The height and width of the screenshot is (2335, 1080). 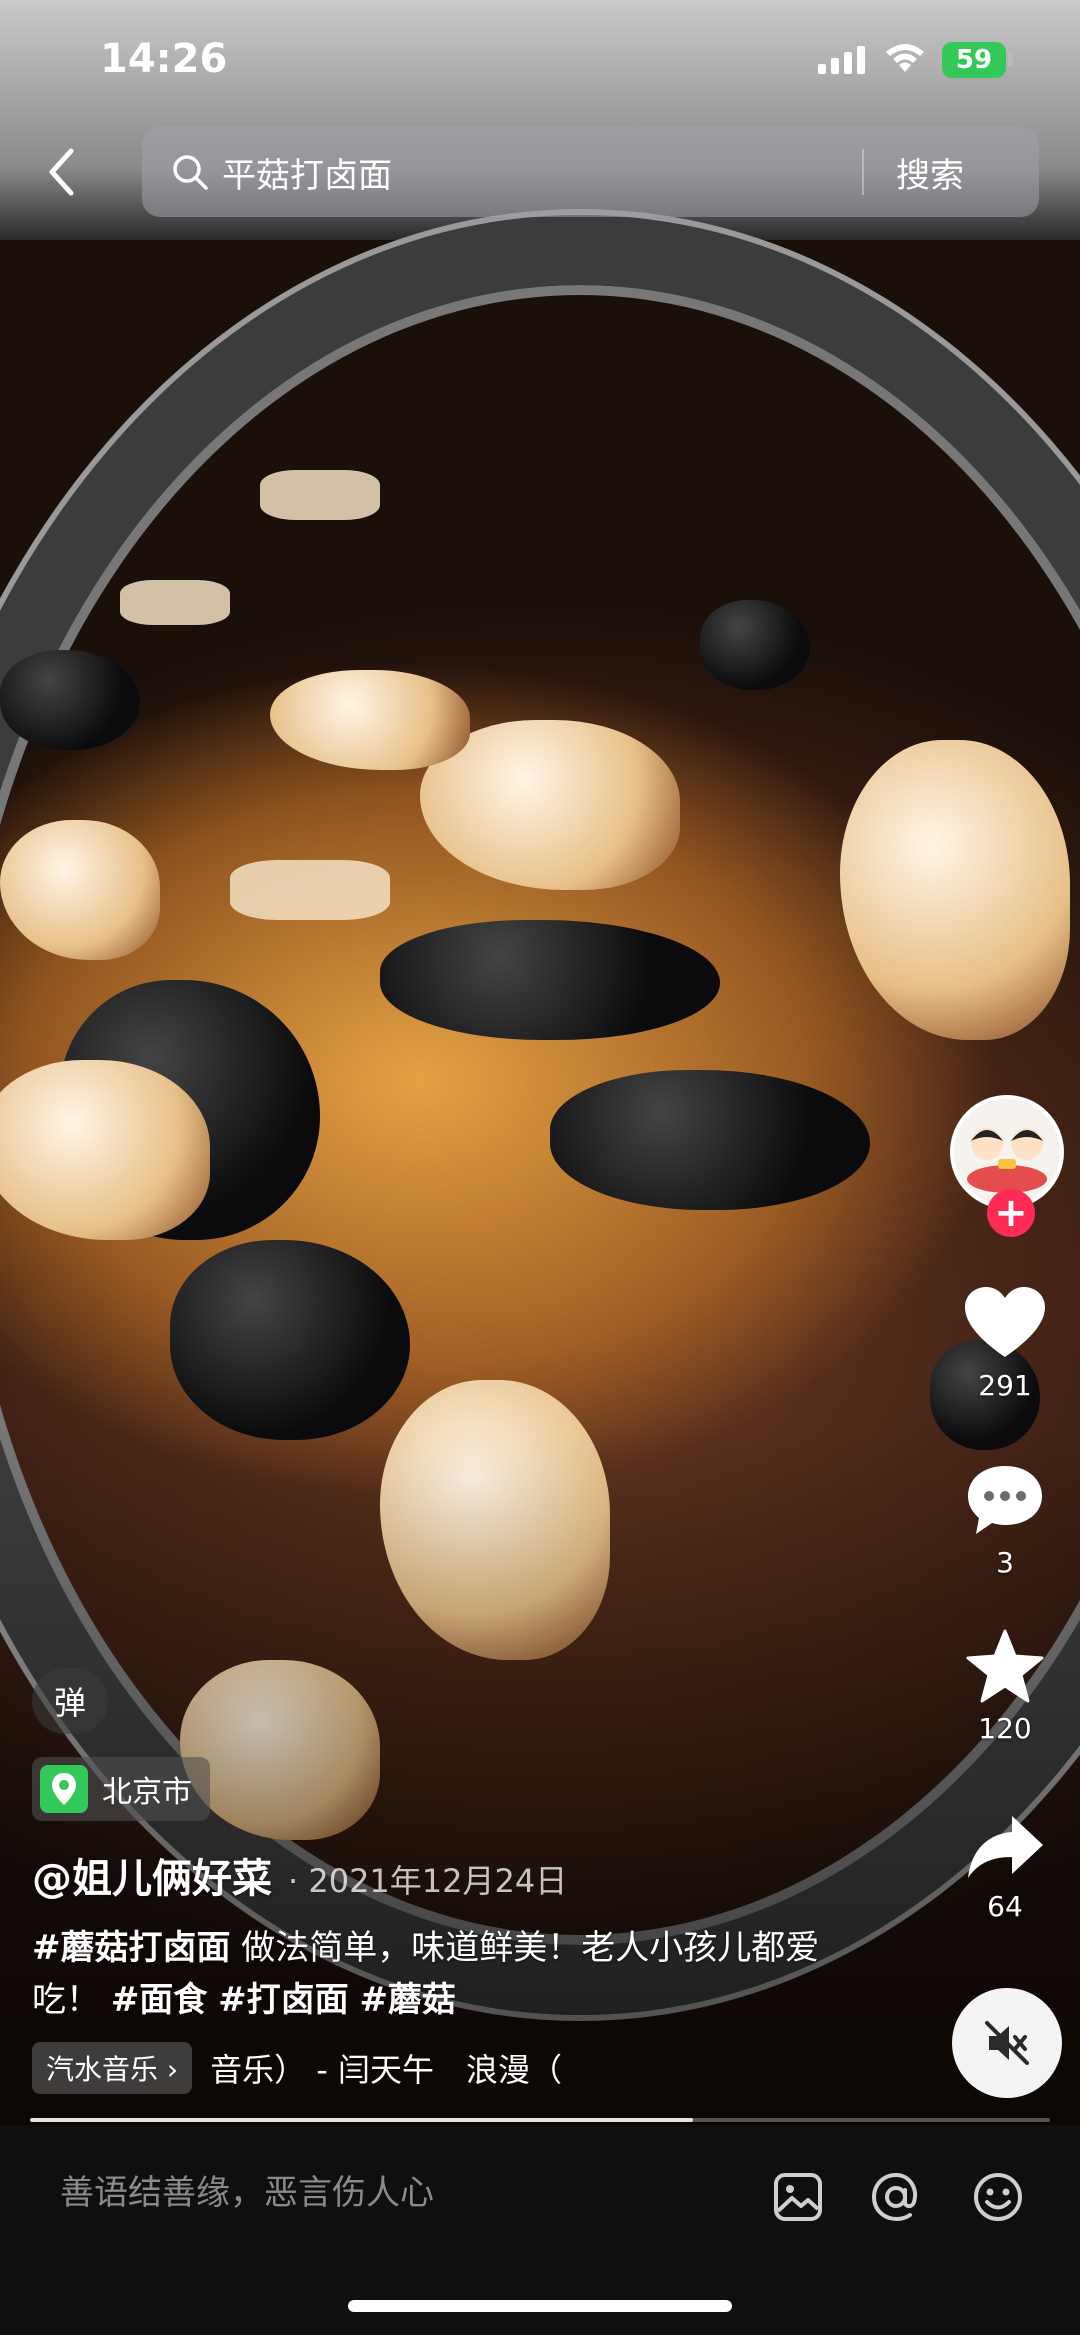 I want to click on mushroom-slice, so click(x=105, y=1150).